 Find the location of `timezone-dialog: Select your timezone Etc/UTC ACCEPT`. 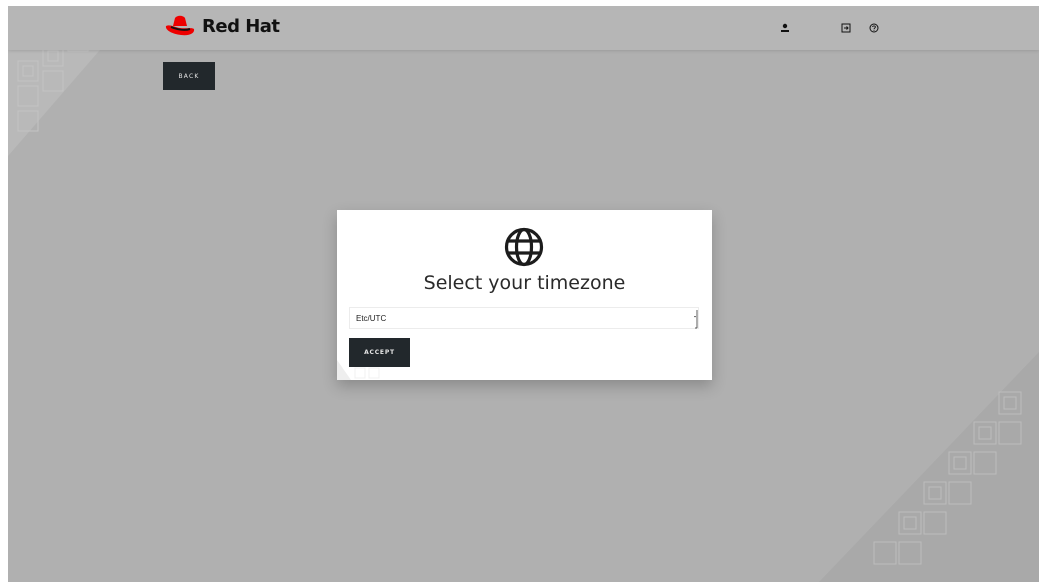

timezone-dialog: Select your timezone Etc/UTC ACCEPT is located at coordinates (524, 295).